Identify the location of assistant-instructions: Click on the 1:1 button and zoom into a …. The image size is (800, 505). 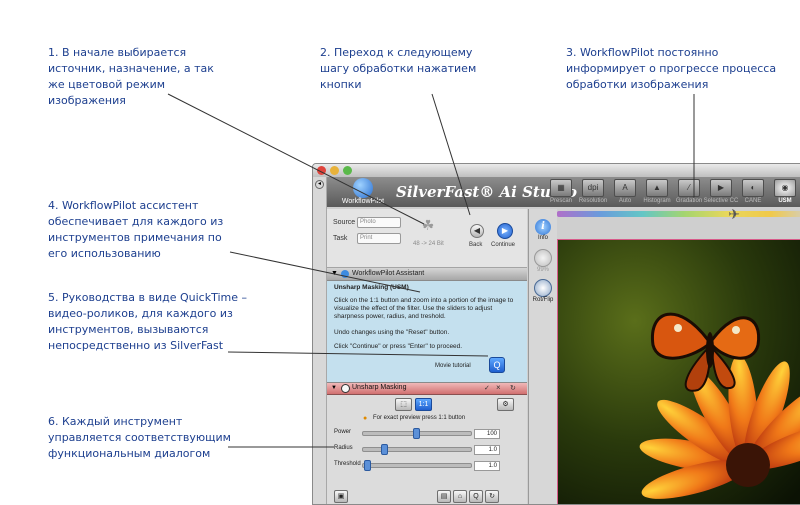
(424, 308).